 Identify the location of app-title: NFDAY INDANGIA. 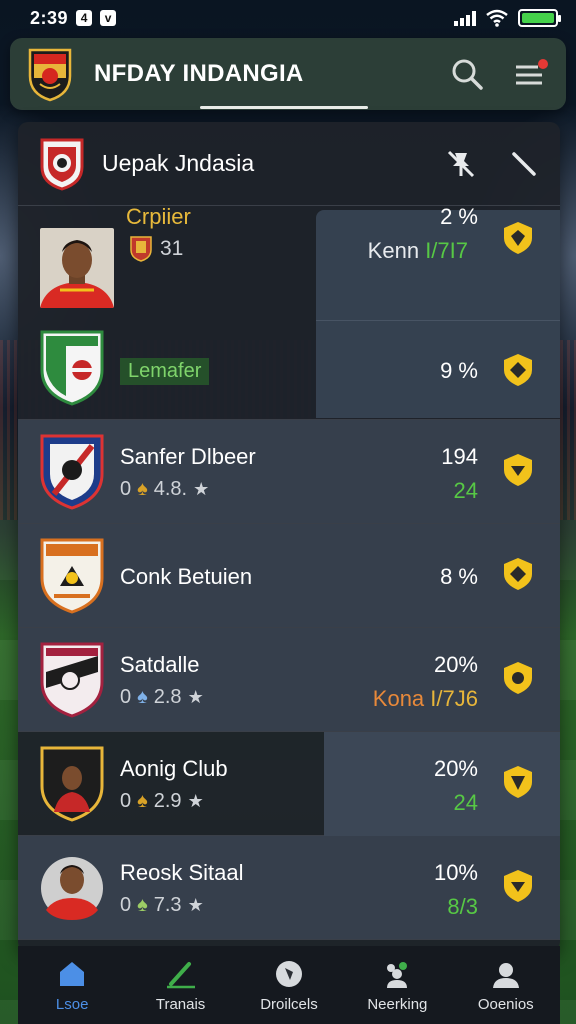
(199, 73).